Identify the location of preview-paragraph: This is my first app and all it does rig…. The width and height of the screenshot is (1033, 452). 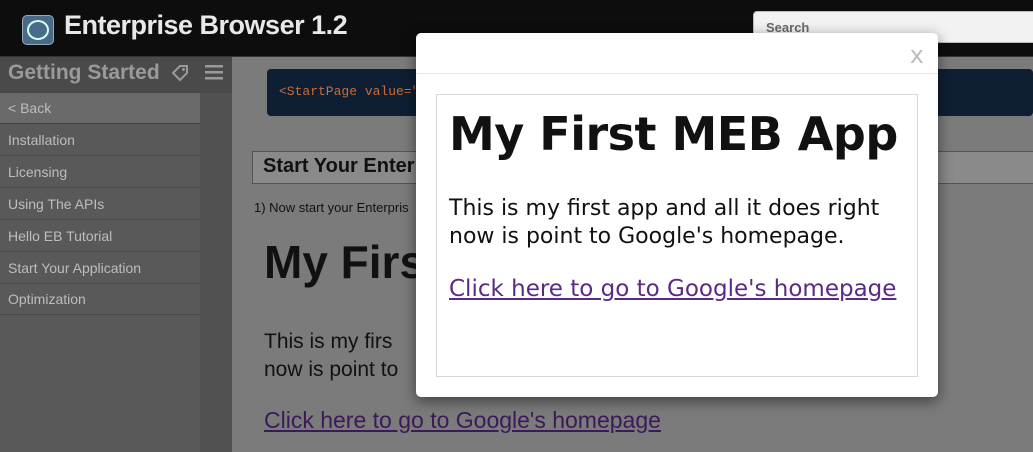
(664, 222).